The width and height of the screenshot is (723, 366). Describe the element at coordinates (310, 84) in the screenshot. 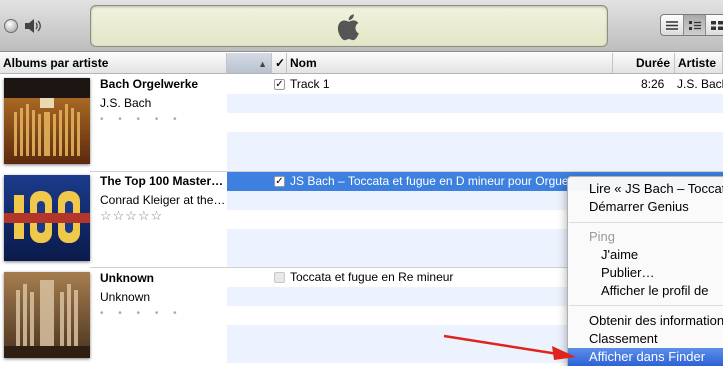

I see `track-name: Track 1` at that location.